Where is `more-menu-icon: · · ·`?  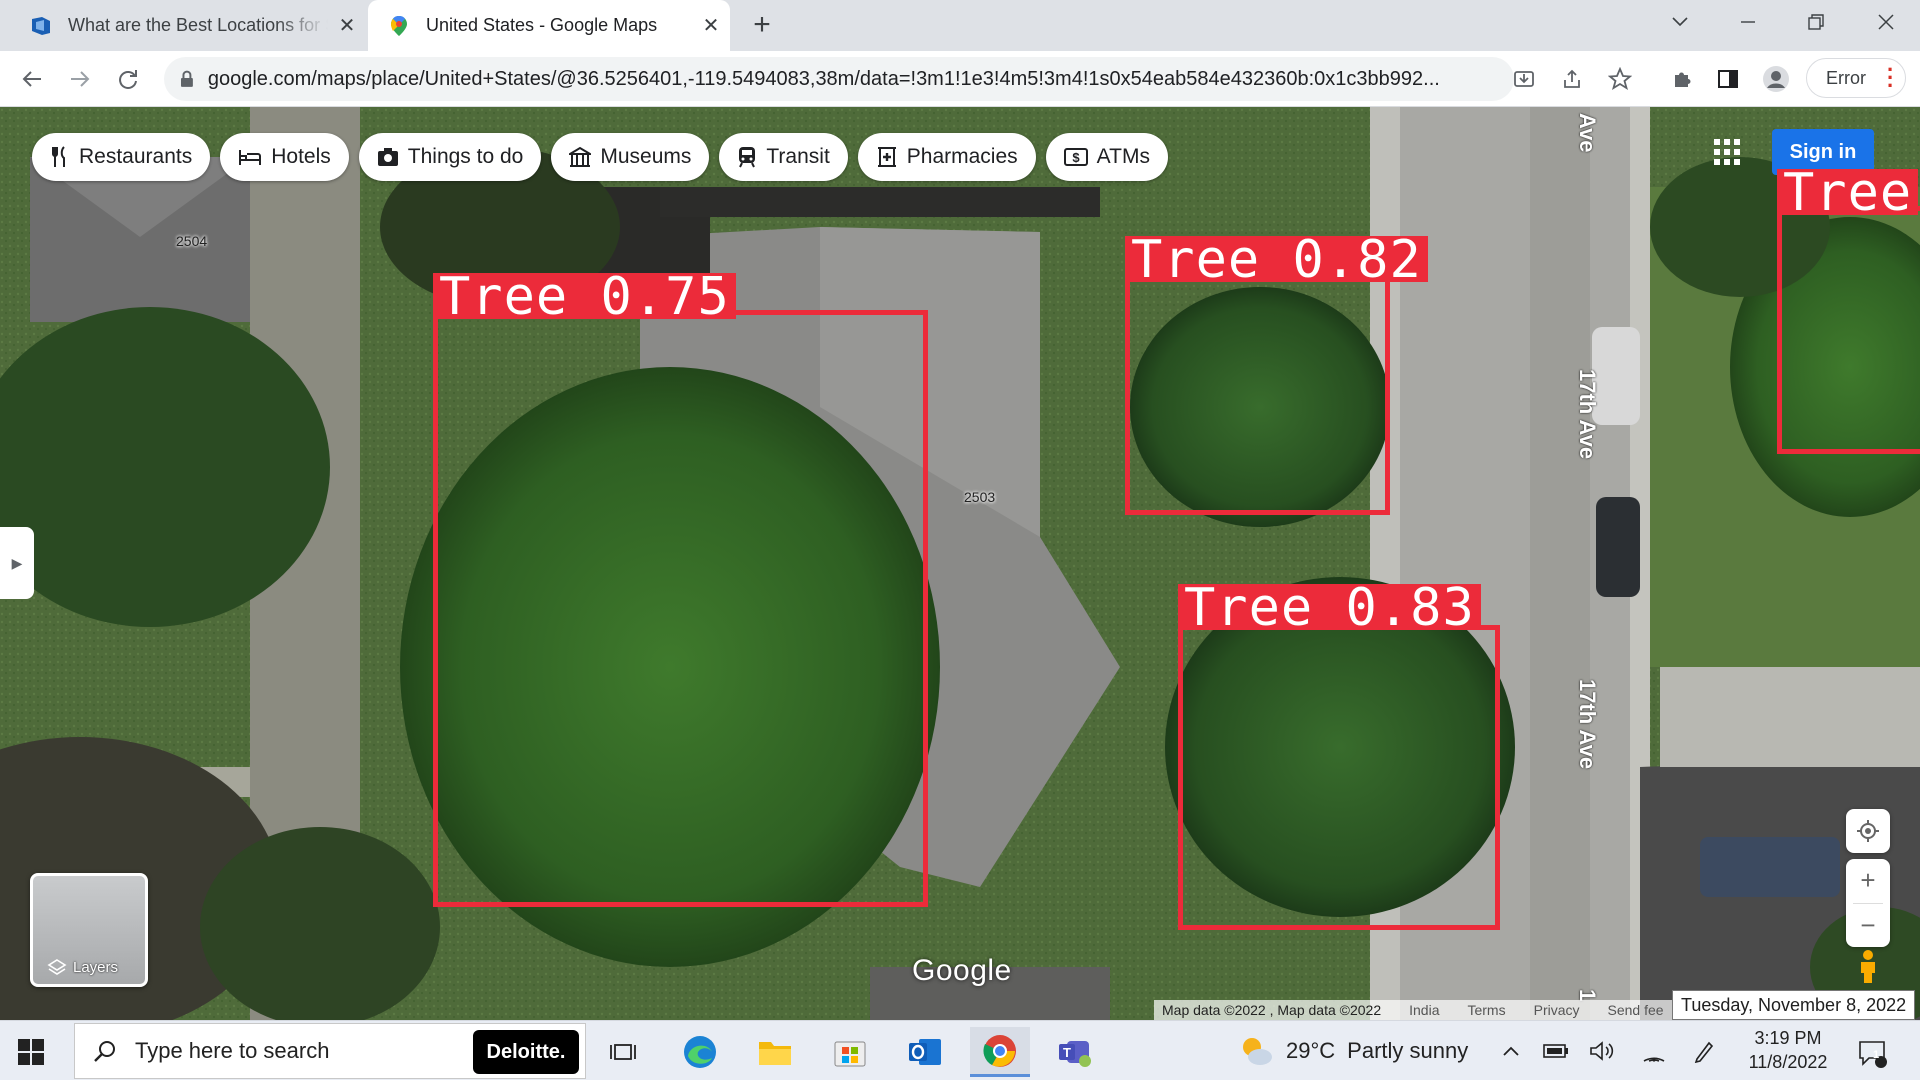
more-menu-icon: · · · is located at coordinates (1890, 78).